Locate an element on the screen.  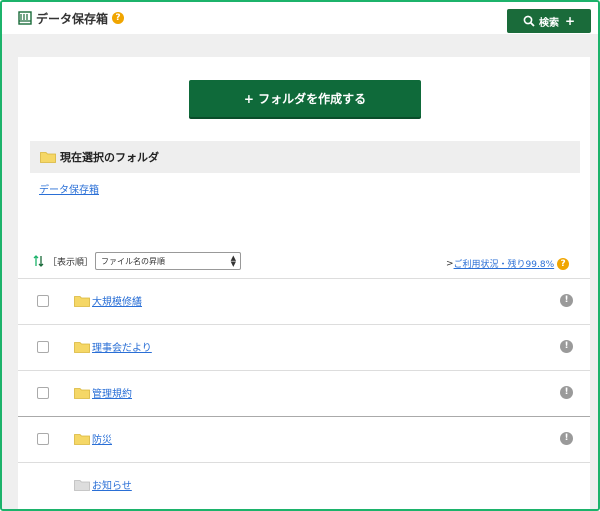
page-title: データ保存箱 is located at coordinates (72, 18).